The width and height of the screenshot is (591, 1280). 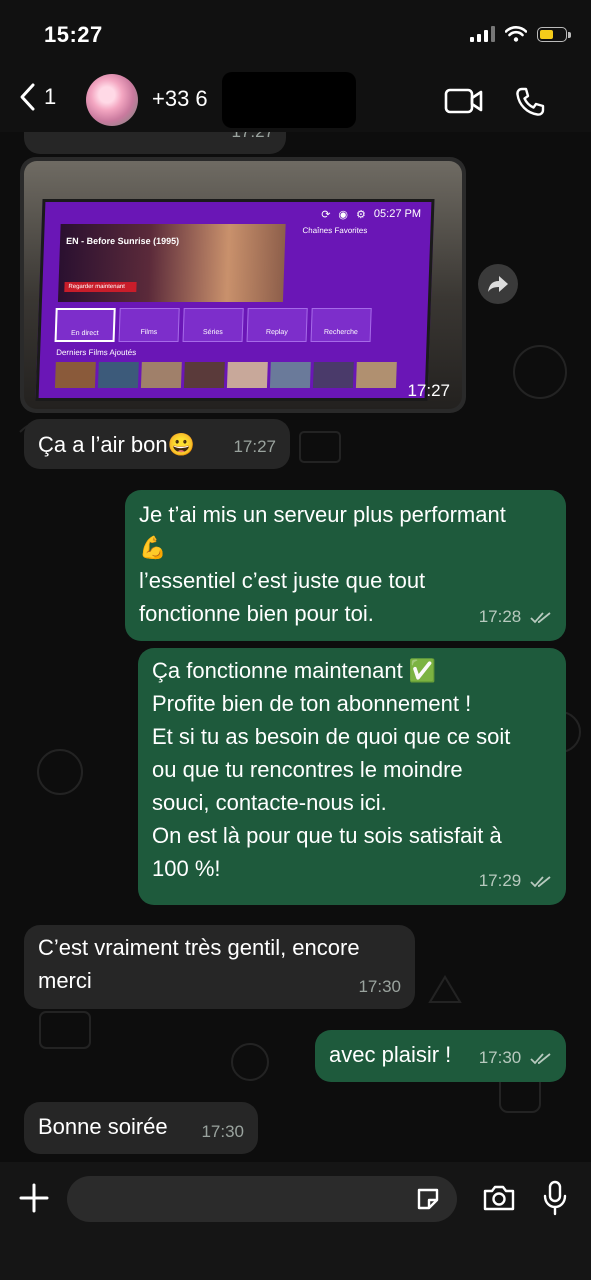 I want to click on status-time: 15:27, so click(x=73, y=34).